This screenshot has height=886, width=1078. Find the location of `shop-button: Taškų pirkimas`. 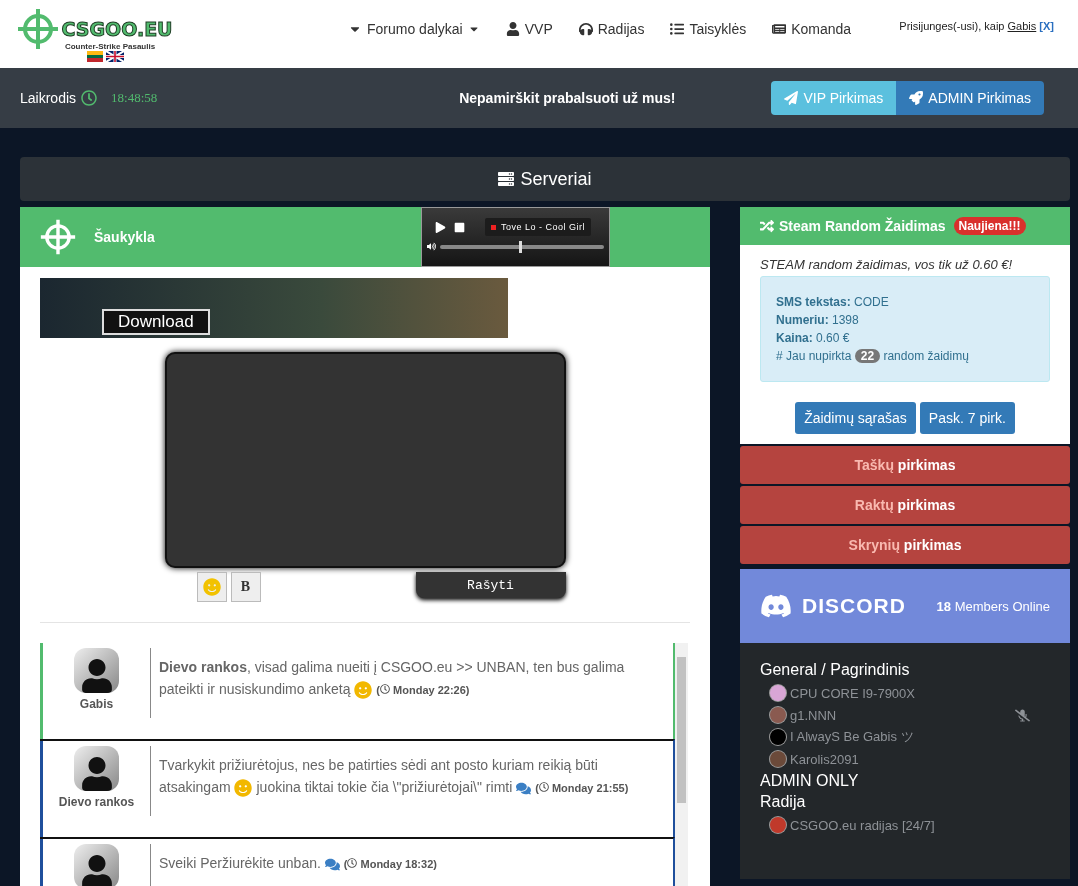

shop-button: Taškų pirkimas is located at coordinates (905, 465).